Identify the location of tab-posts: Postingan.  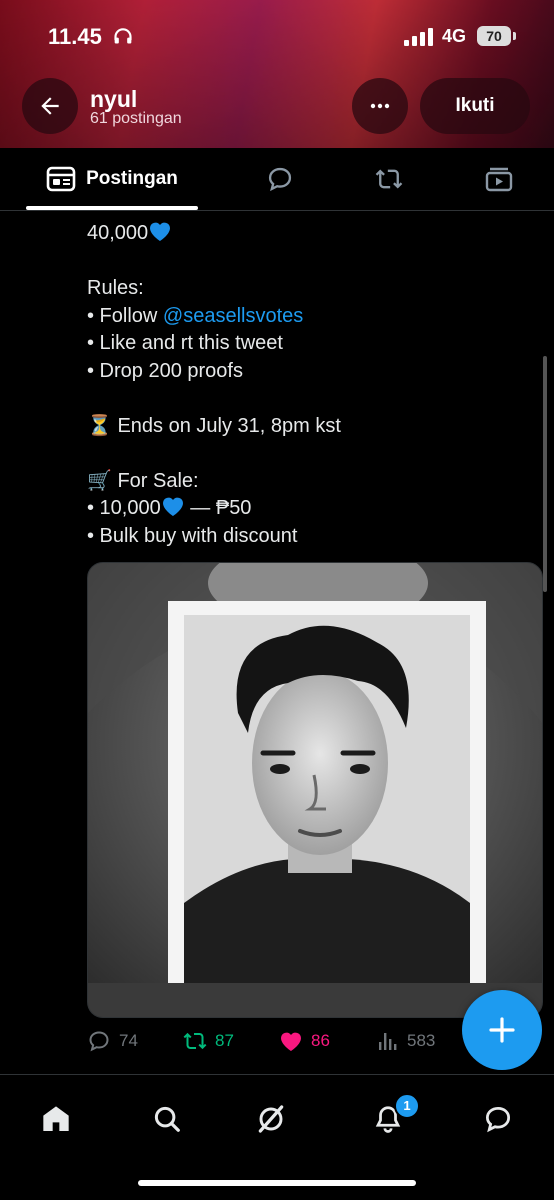
(112, 179).